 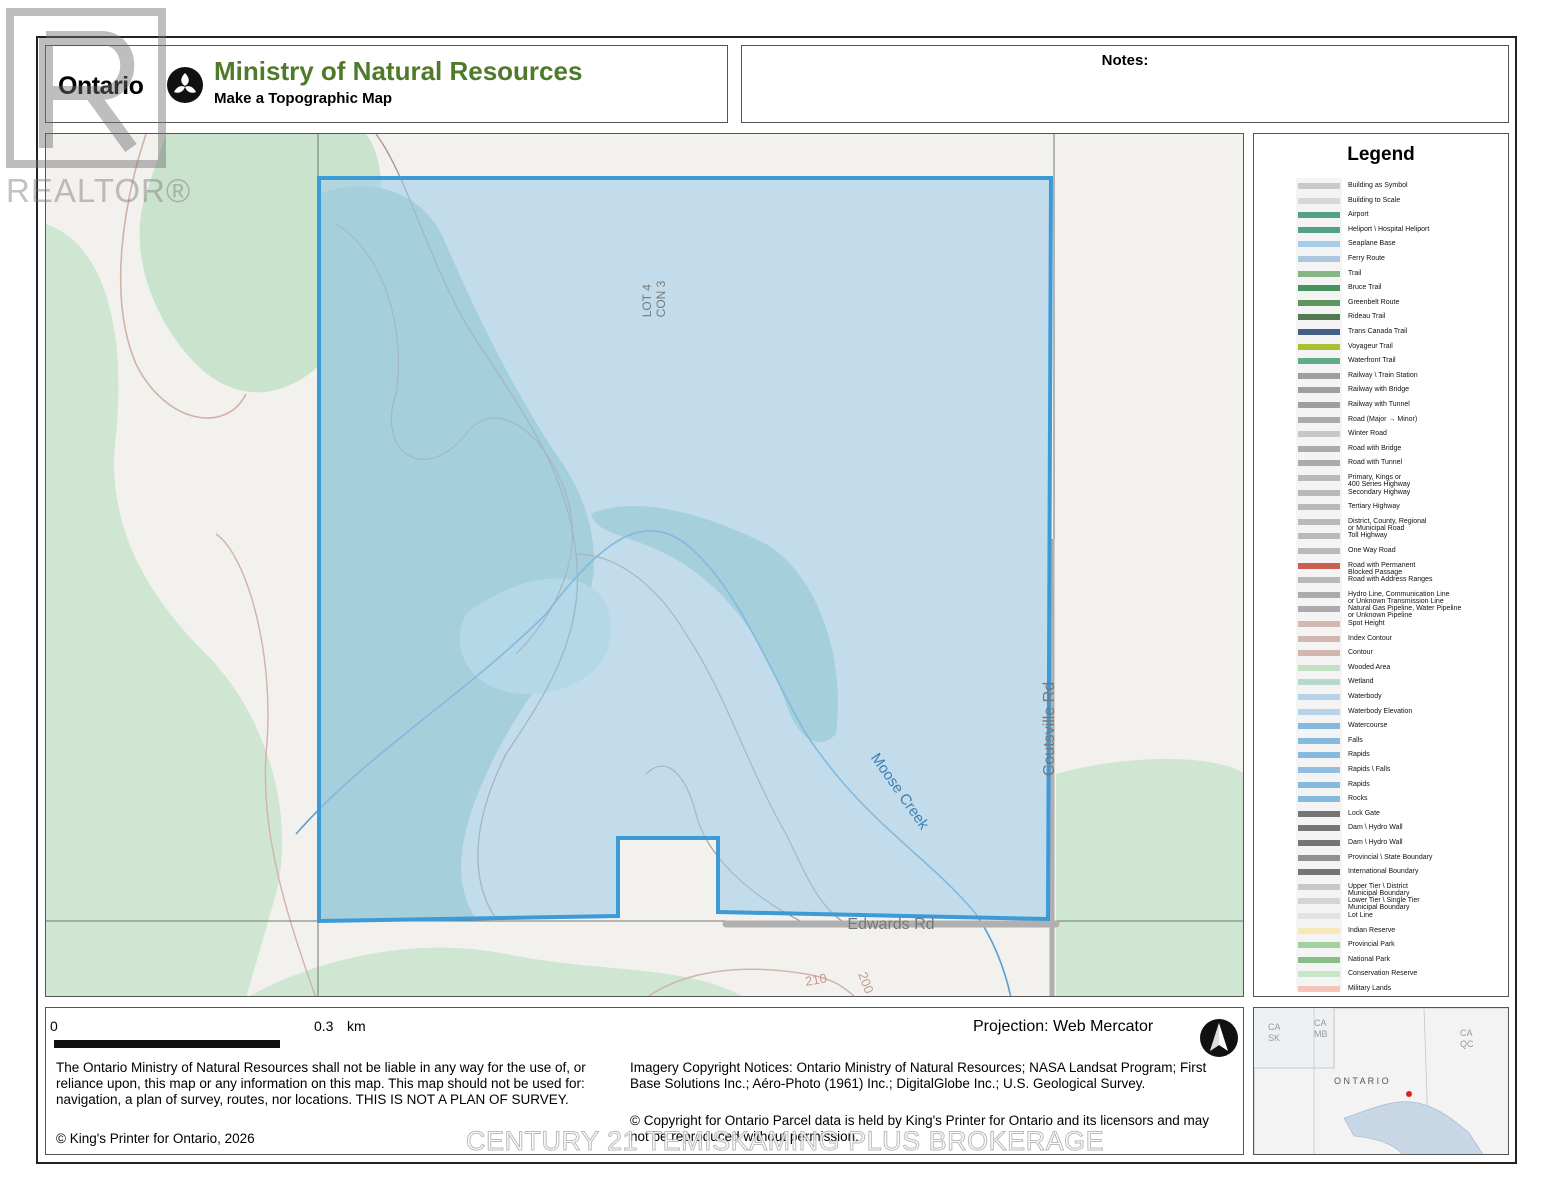 What do you see at coordinates (324, 1026) in the screenshot?
I see `scale-label-max: 0.3` at bounding box center [324, 1026].